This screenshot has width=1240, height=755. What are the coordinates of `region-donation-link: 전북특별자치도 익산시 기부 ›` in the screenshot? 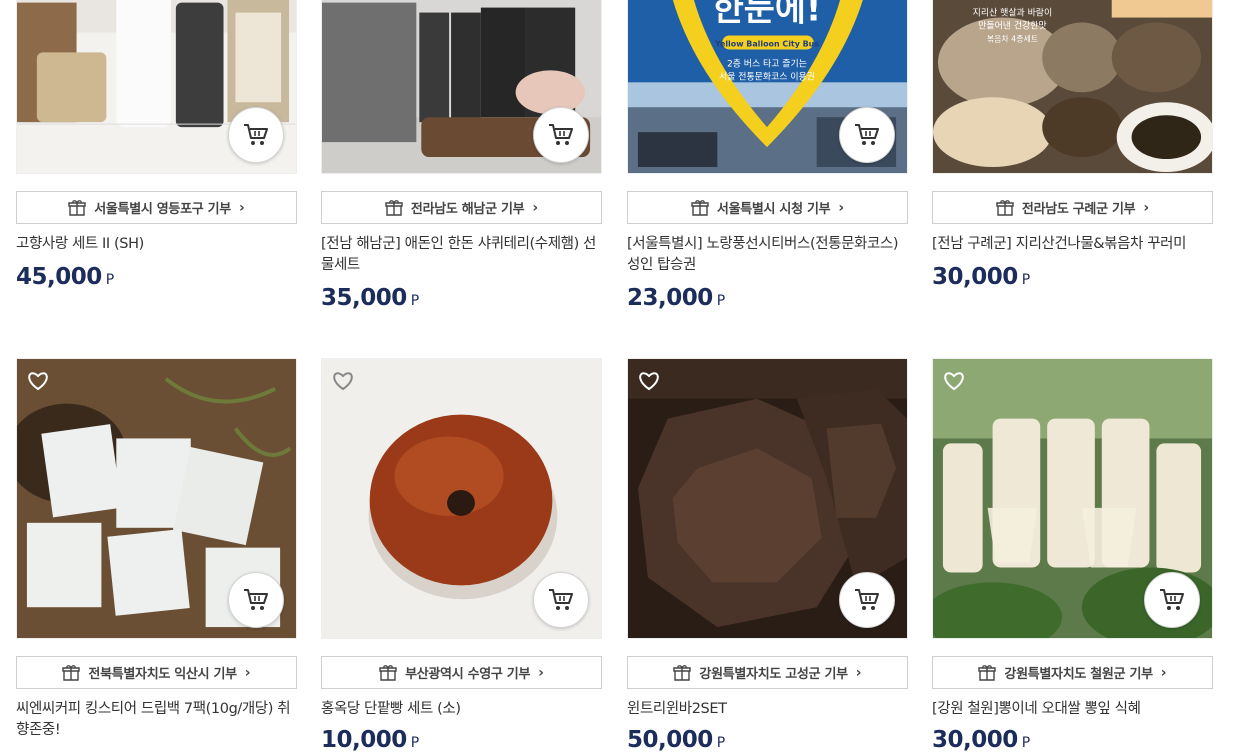 It's located at (156, 672).